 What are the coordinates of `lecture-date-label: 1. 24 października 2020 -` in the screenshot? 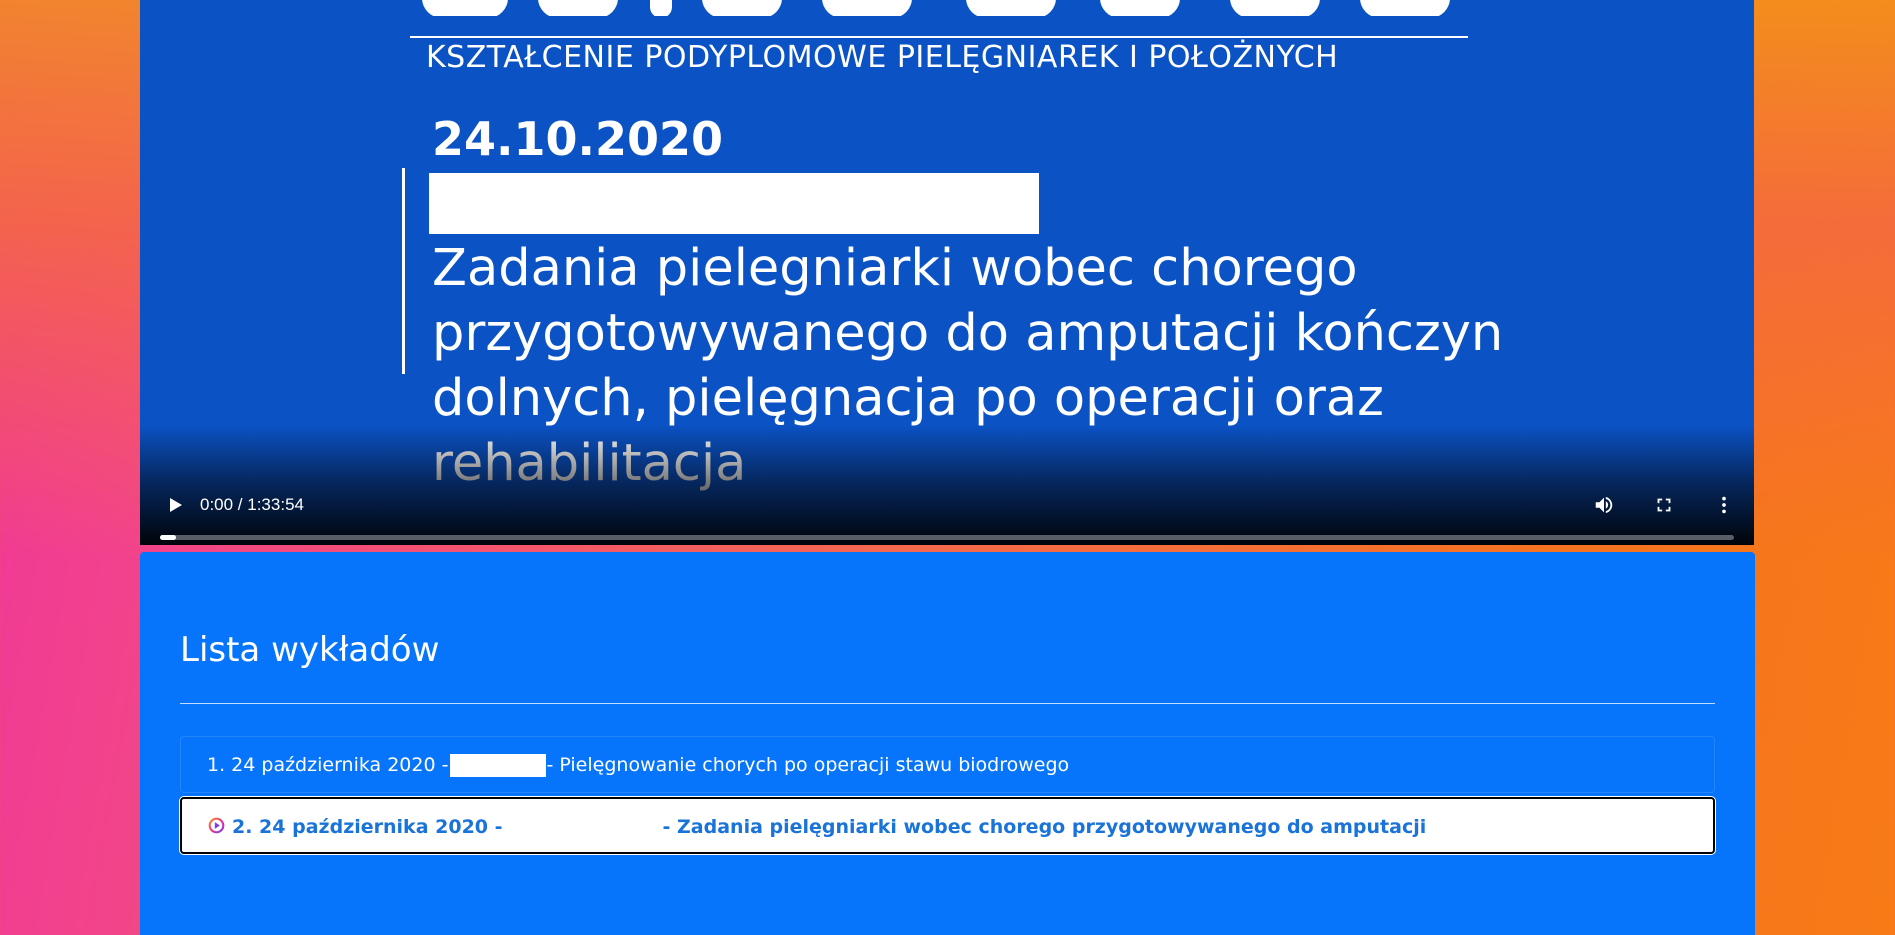 It's located at (328, 765).